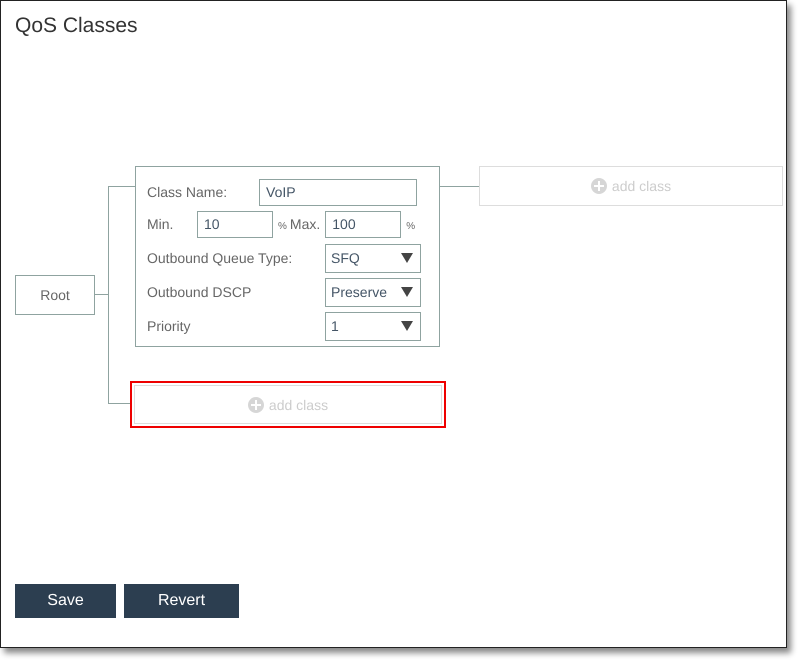  I want to click on field-label: Outbound DSCP, so click(199, 292).